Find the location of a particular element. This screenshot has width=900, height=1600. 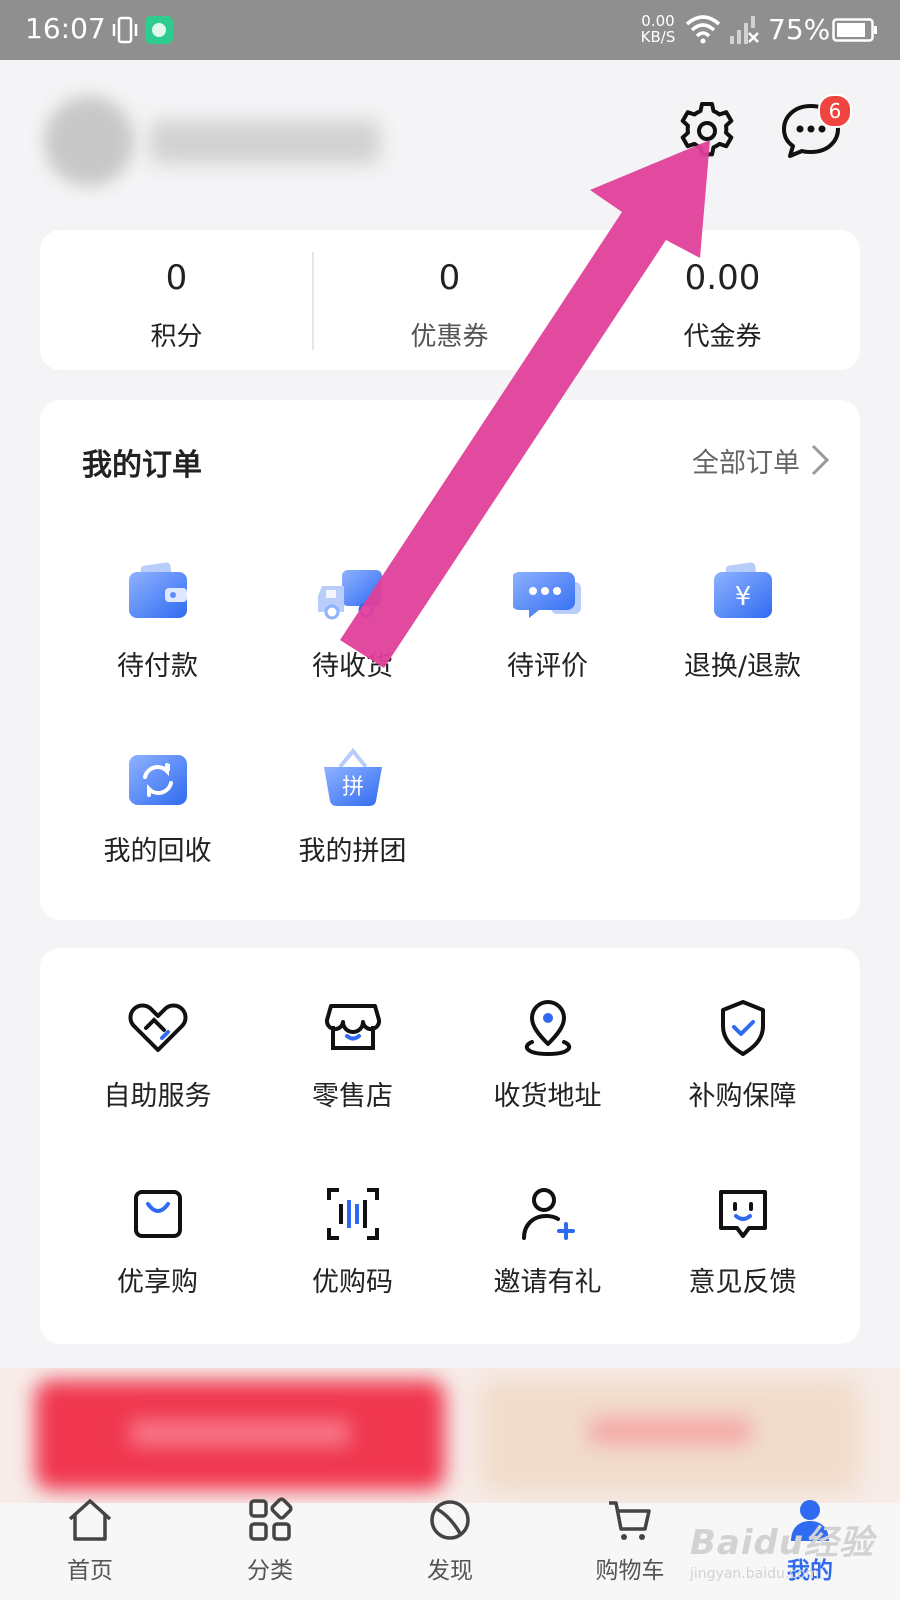

watermark-url: jingyan.baidu.com is located at coordinates (755, 1574).